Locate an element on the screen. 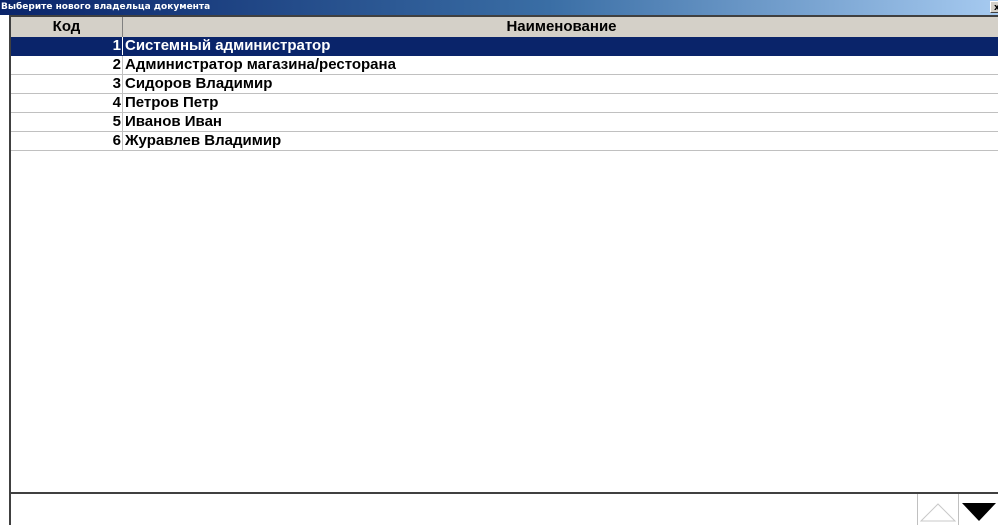 The width and height of the screenshot is (998, 525). cell-name: Администратор магазина/ресторана is located at coordinates (260, 64).